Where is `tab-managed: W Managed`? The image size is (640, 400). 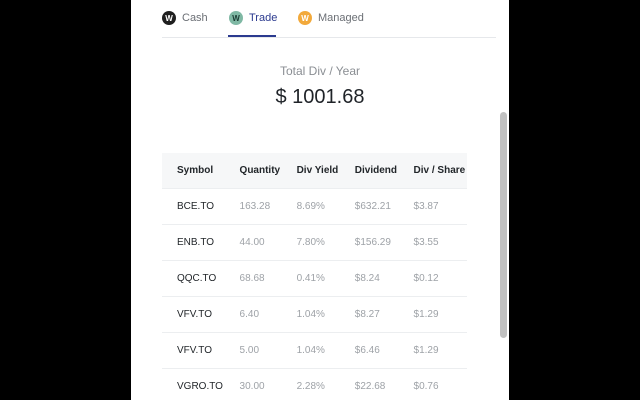 tab-managed: W Managed is located at coordinates (331, 18).